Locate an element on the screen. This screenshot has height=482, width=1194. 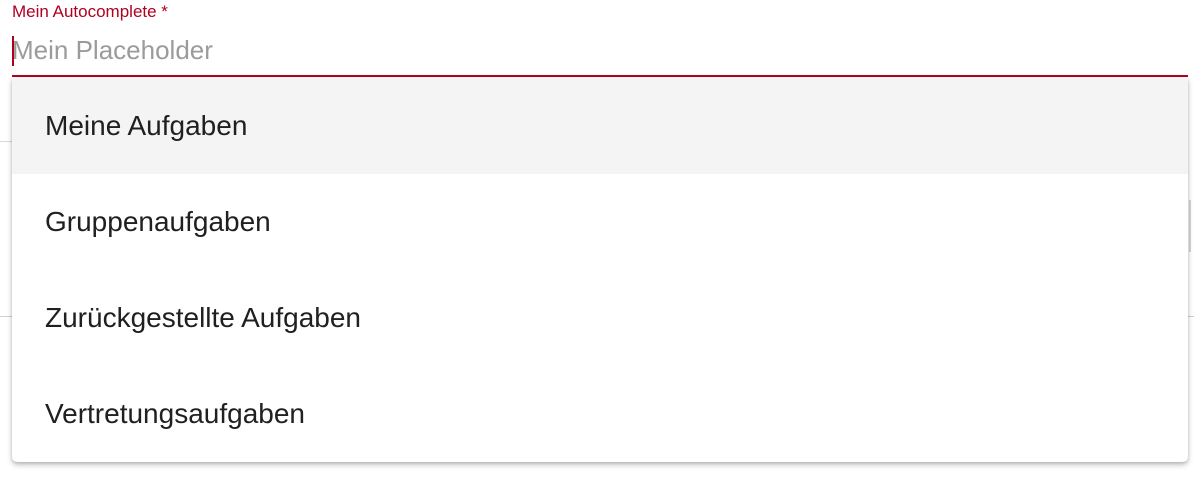
text-caret is located at coordinates (13, 51).